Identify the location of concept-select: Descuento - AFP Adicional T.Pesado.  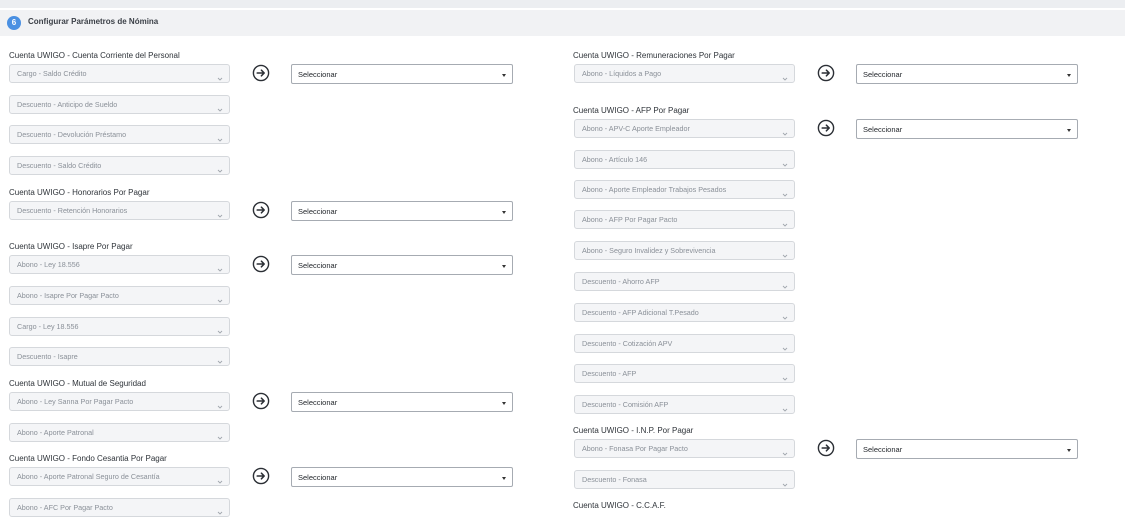
(684, 312).